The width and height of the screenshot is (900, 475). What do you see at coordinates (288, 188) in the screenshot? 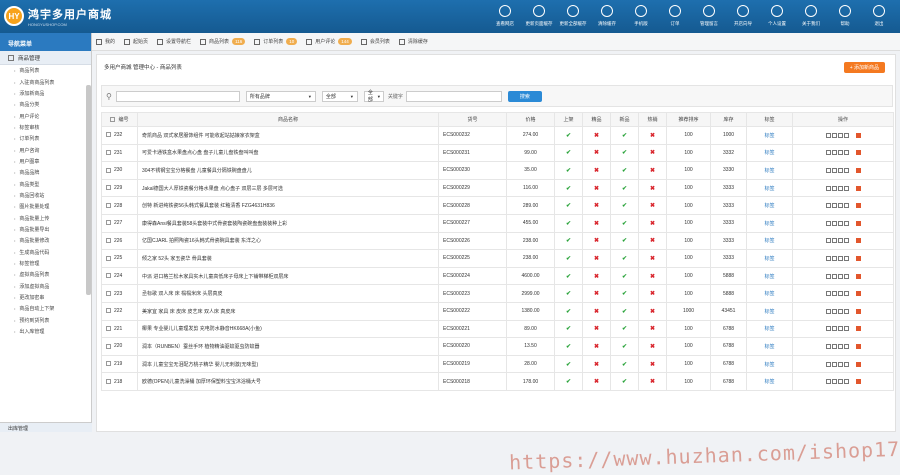
I see `cell-name: Jakal德国大人厚铁瓷餐分格水果盘 点心盘子 双层三层 多层可选` at bounding box center [288, 188].